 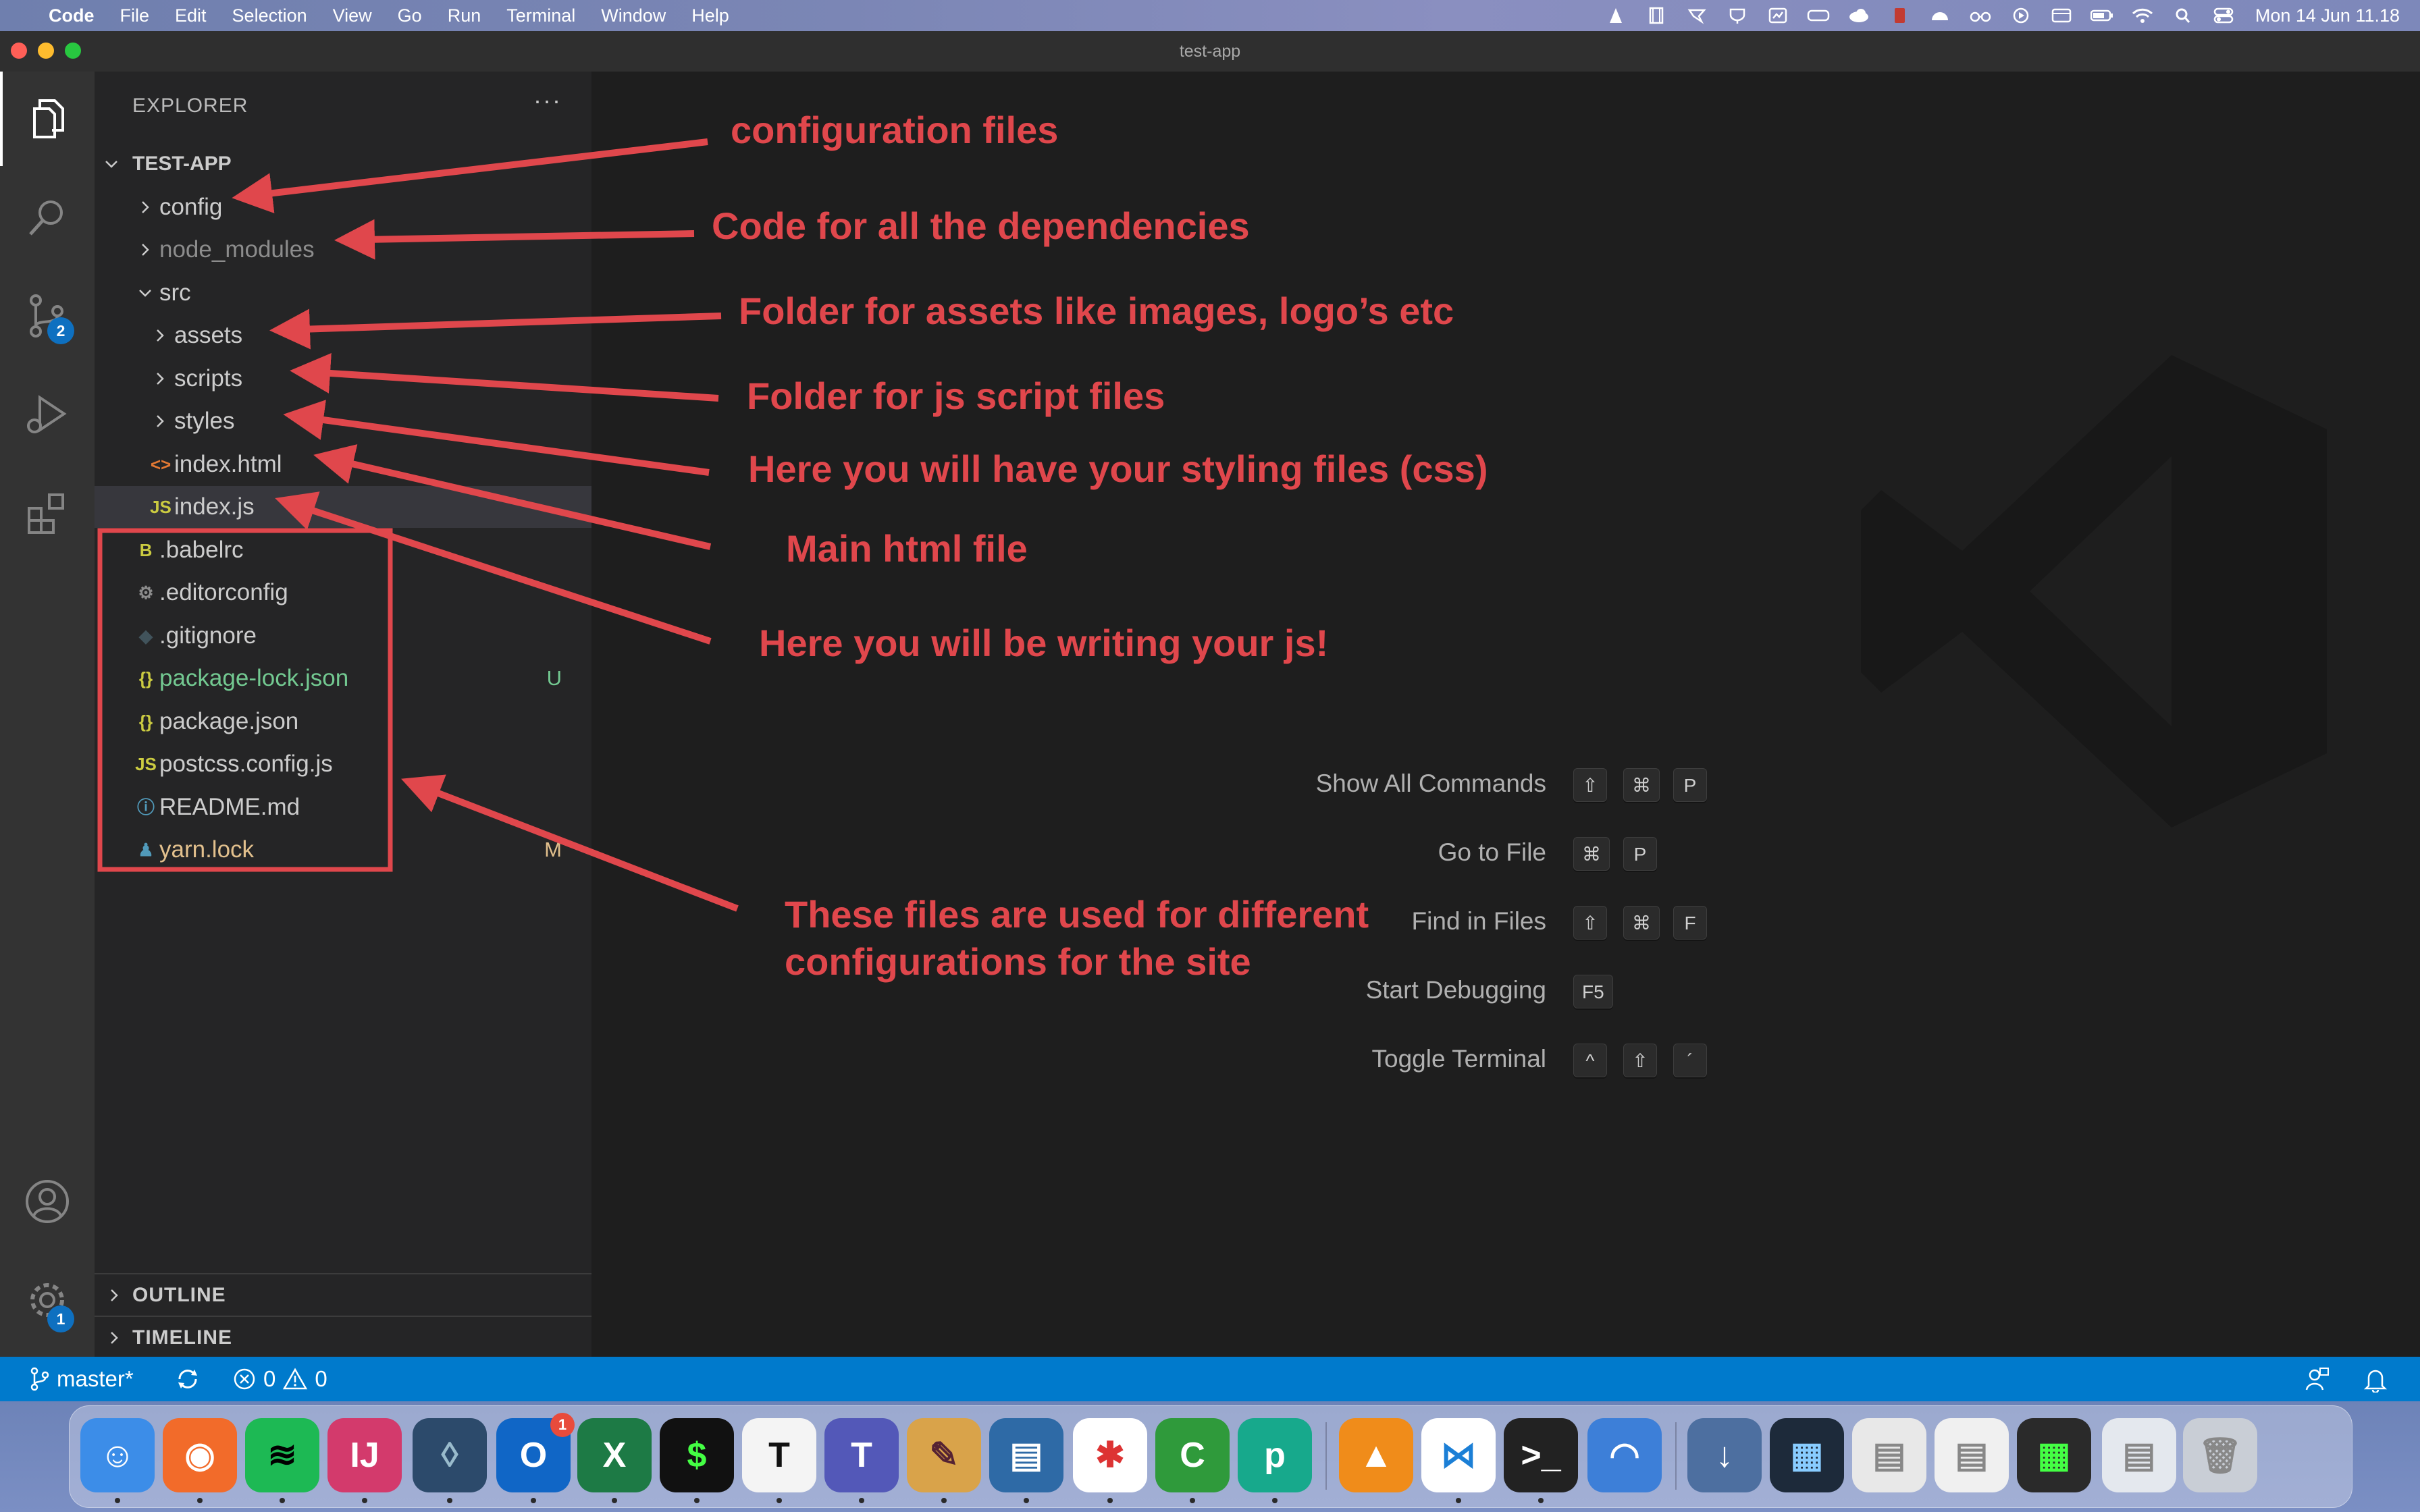 I want to click on folder-item-styles: styles, so click(x=343, y=421).